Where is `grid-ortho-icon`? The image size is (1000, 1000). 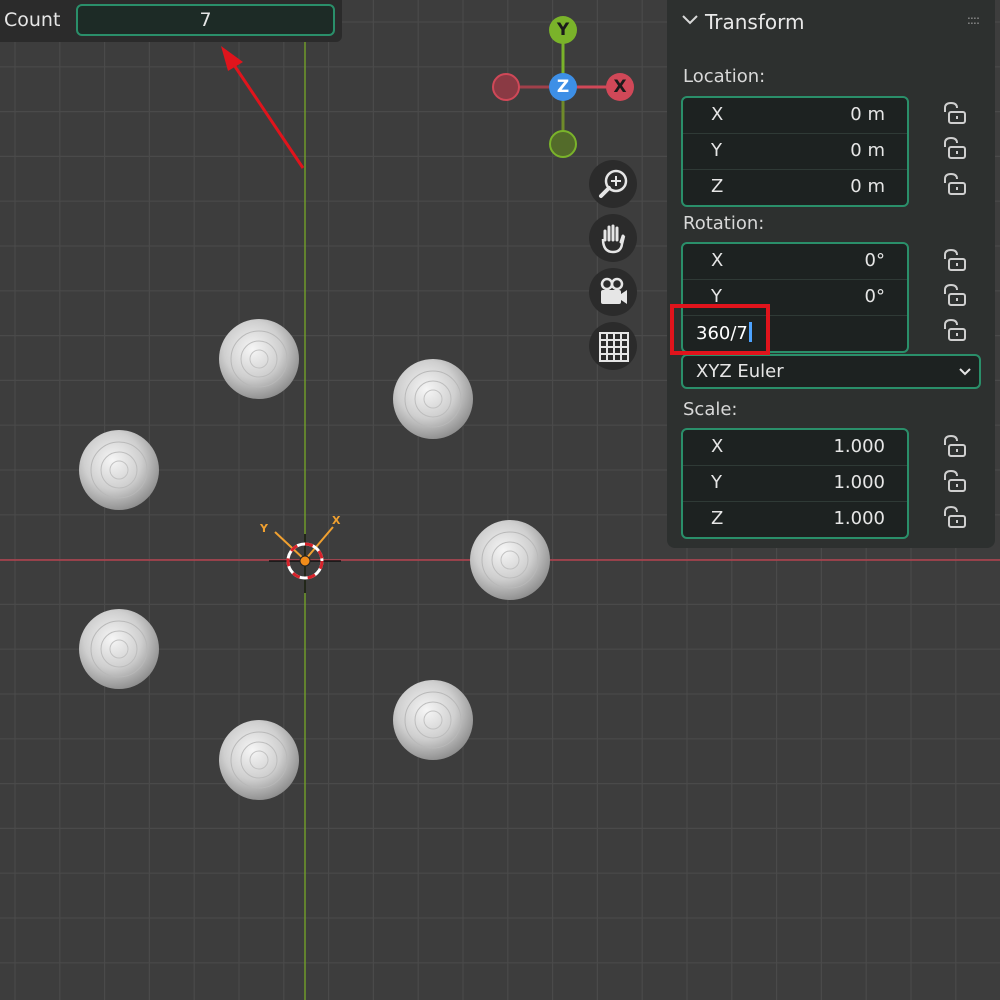 grid-ortho-icon is located at coordinates (614, 347).